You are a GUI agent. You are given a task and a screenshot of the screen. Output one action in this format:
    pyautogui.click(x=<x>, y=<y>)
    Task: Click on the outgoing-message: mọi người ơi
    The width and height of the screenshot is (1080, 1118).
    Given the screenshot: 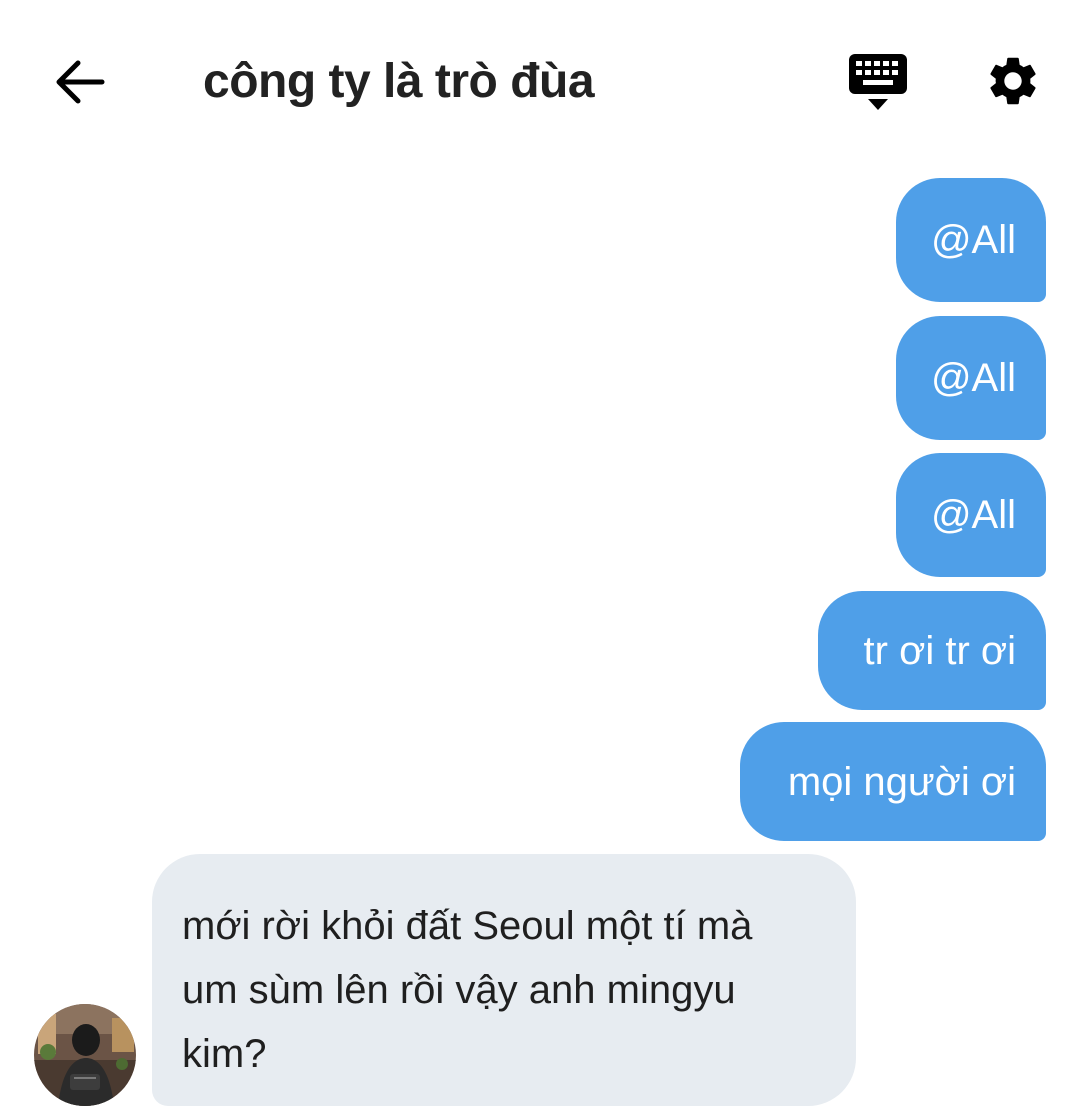 What is the action you would take?
    pyautogui.click(x=893, y=781)
    